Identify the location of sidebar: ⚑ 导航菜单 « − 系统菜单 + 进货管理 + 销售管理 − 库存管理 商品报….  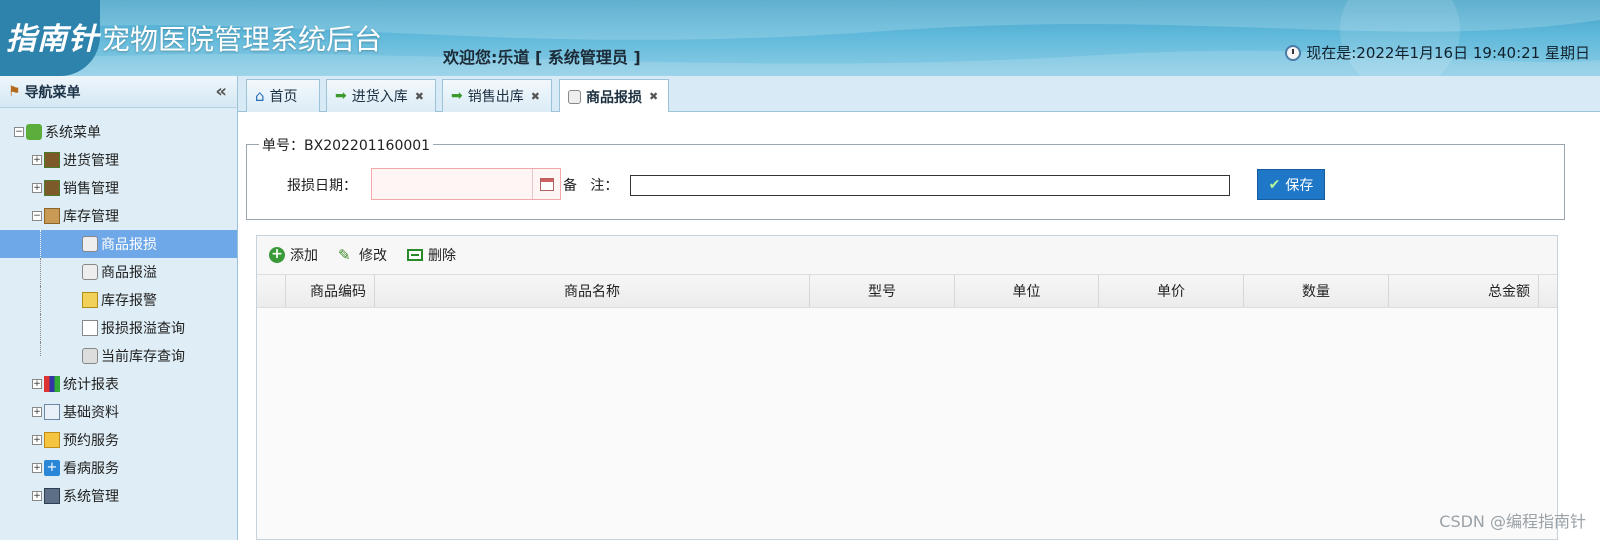
(119, 308).